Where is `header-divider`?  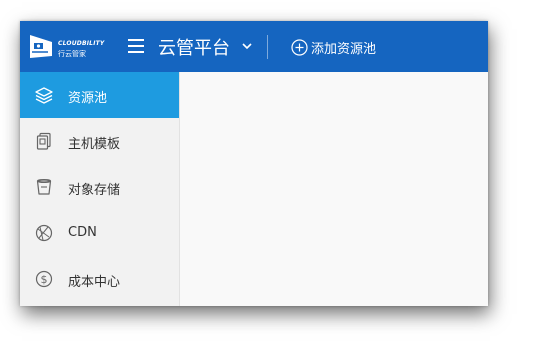
header-divider is located at coordinates (267, 47).